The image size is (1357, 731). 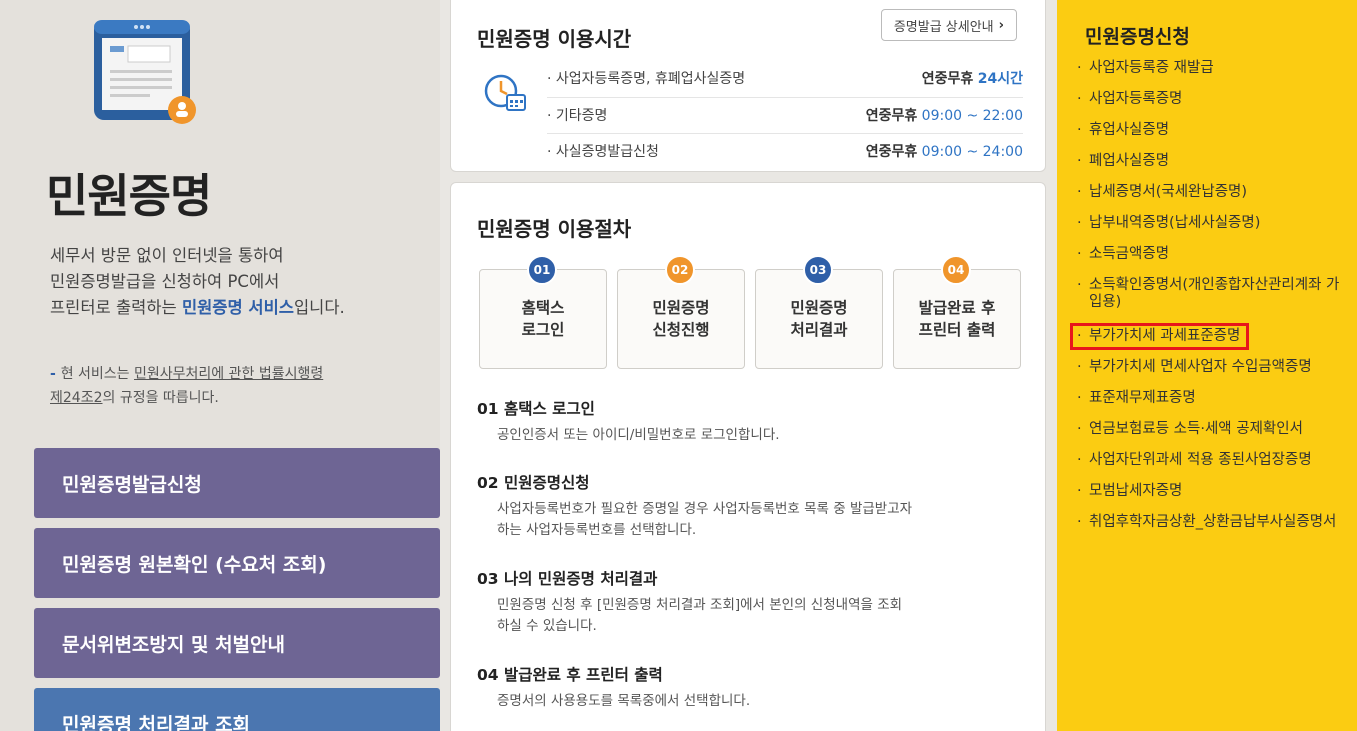 What do you see at coordinates (785, 114) in the screenshot?
I see `hours-row: · 기타증명 연중무휴 09:00 ~ 22:00` at bounding box center [785, 114].